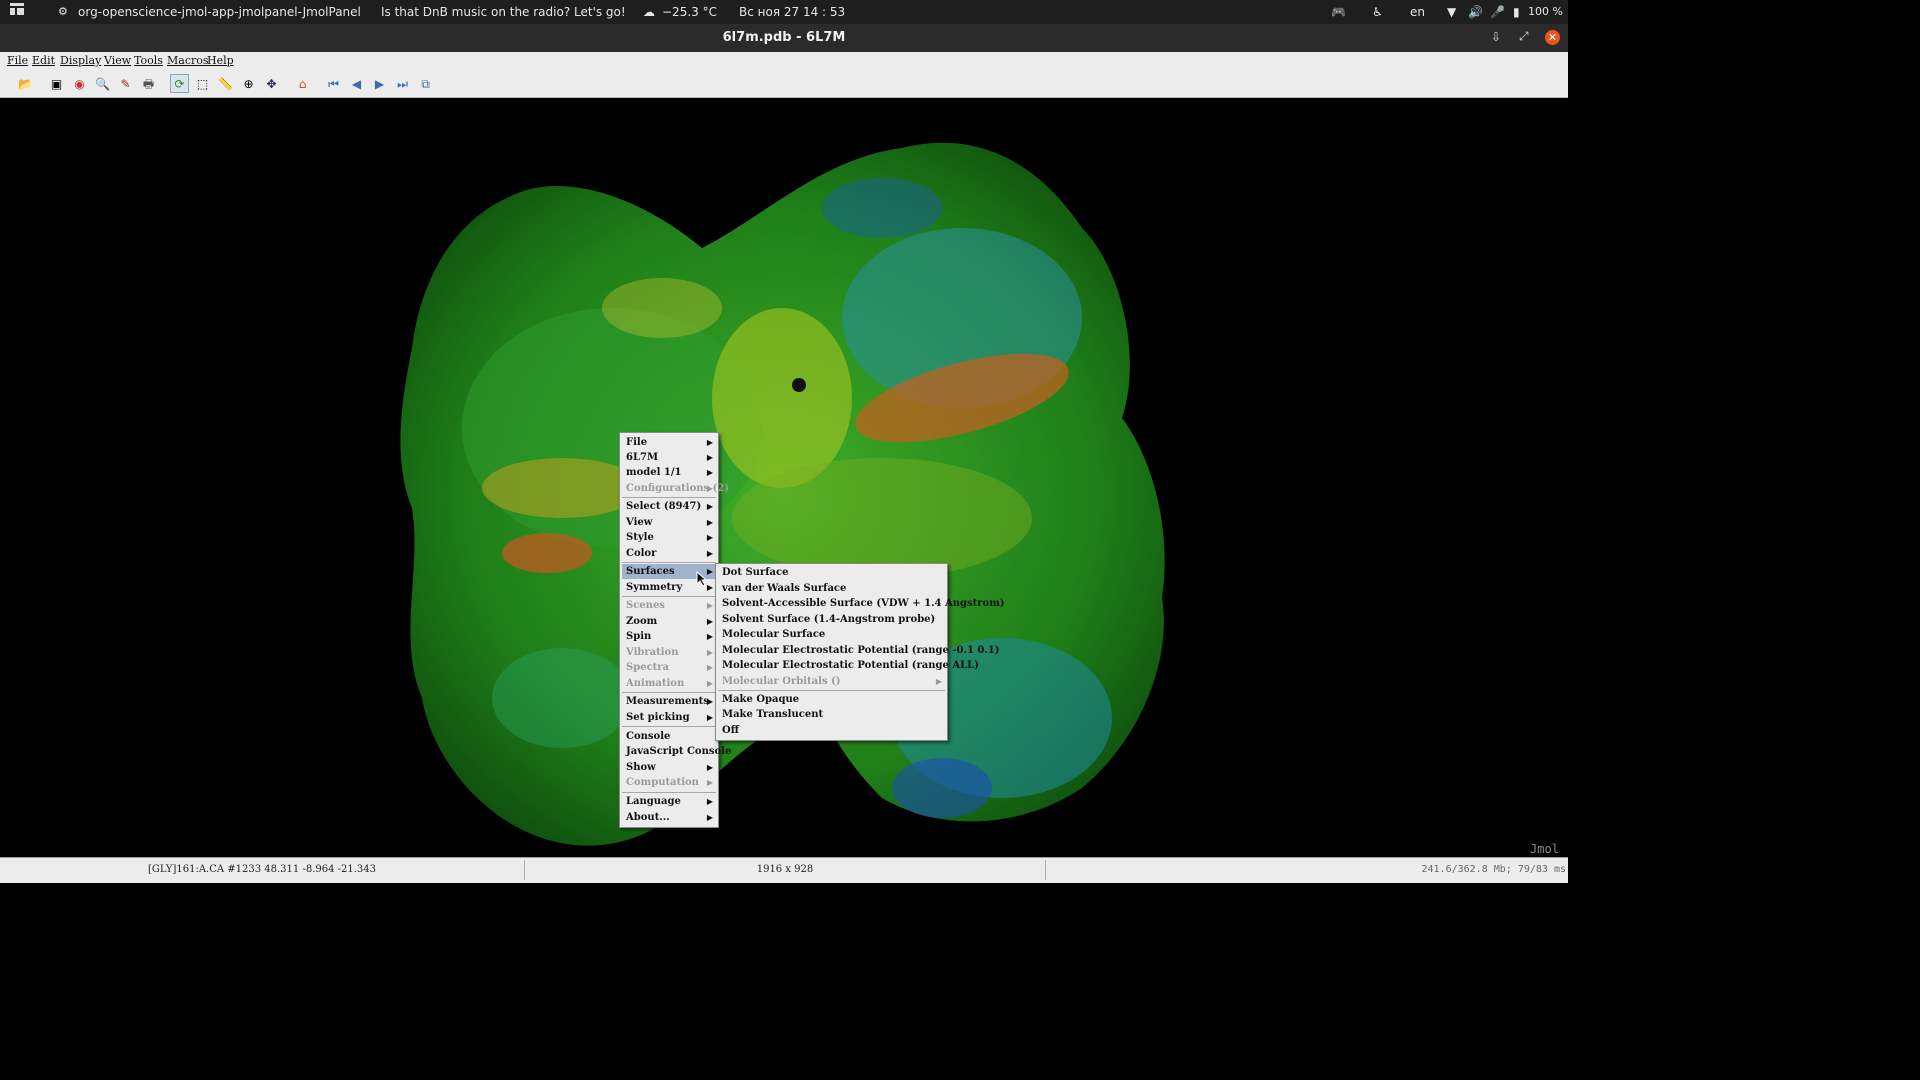  I want to click on battery-level: 100 %, so click(1545, 11).